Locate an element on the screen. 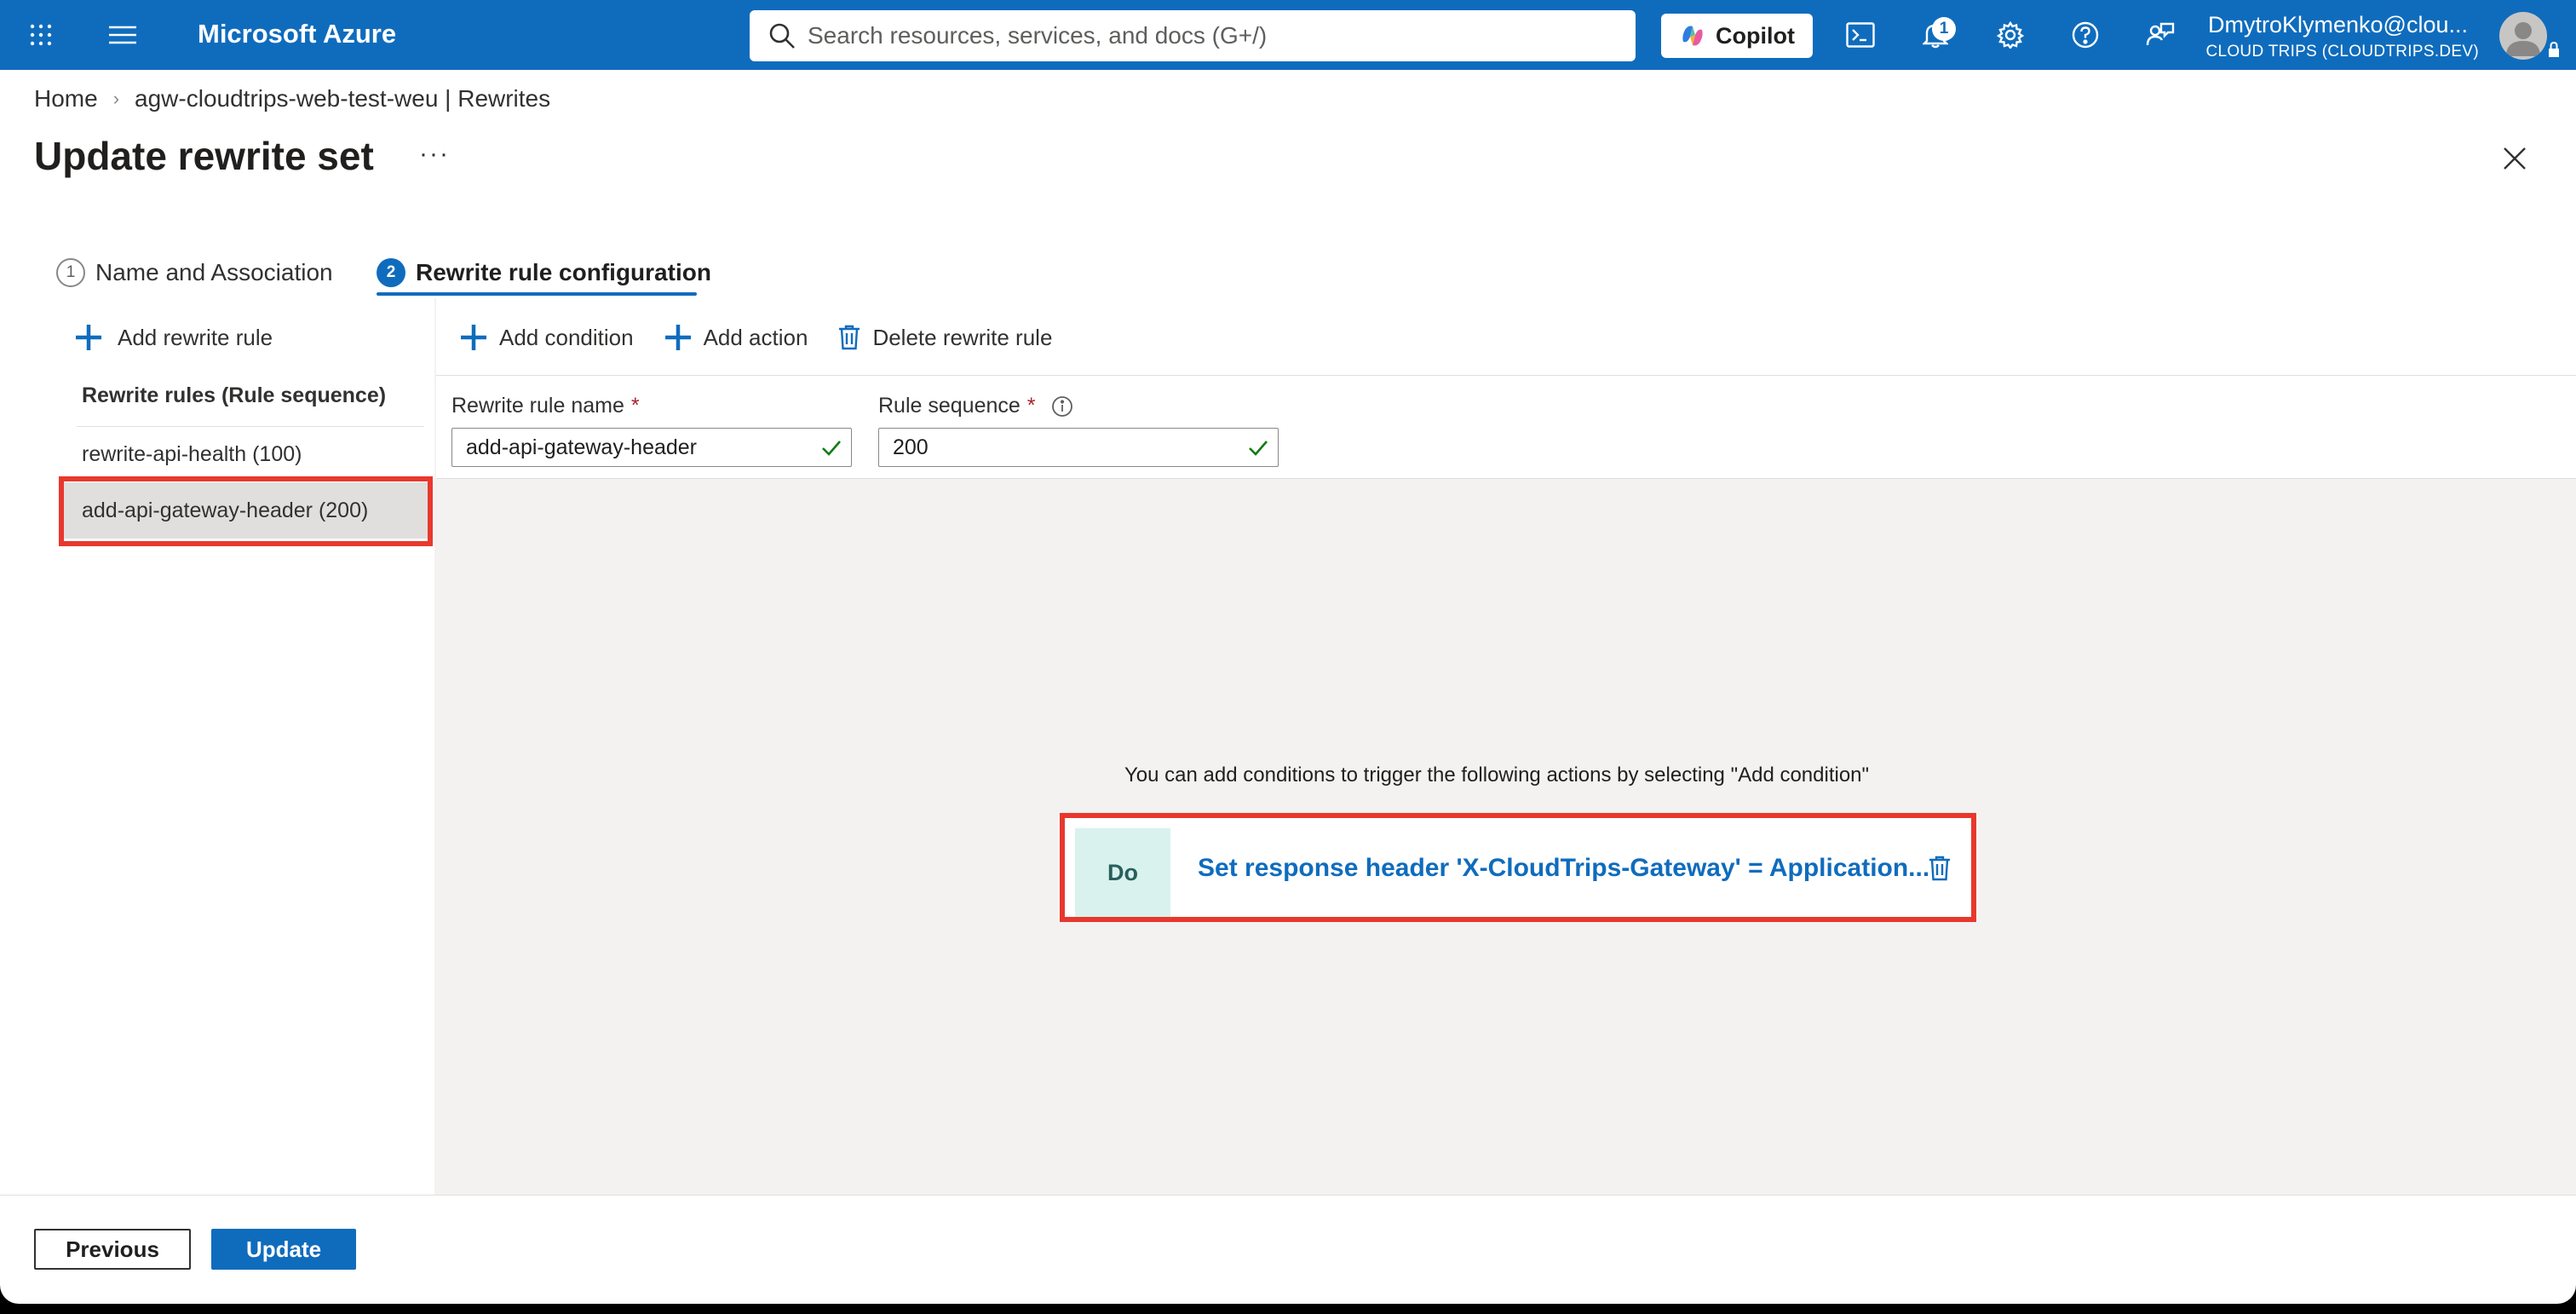  step-number: 1 is located at coordinates (71, 272).